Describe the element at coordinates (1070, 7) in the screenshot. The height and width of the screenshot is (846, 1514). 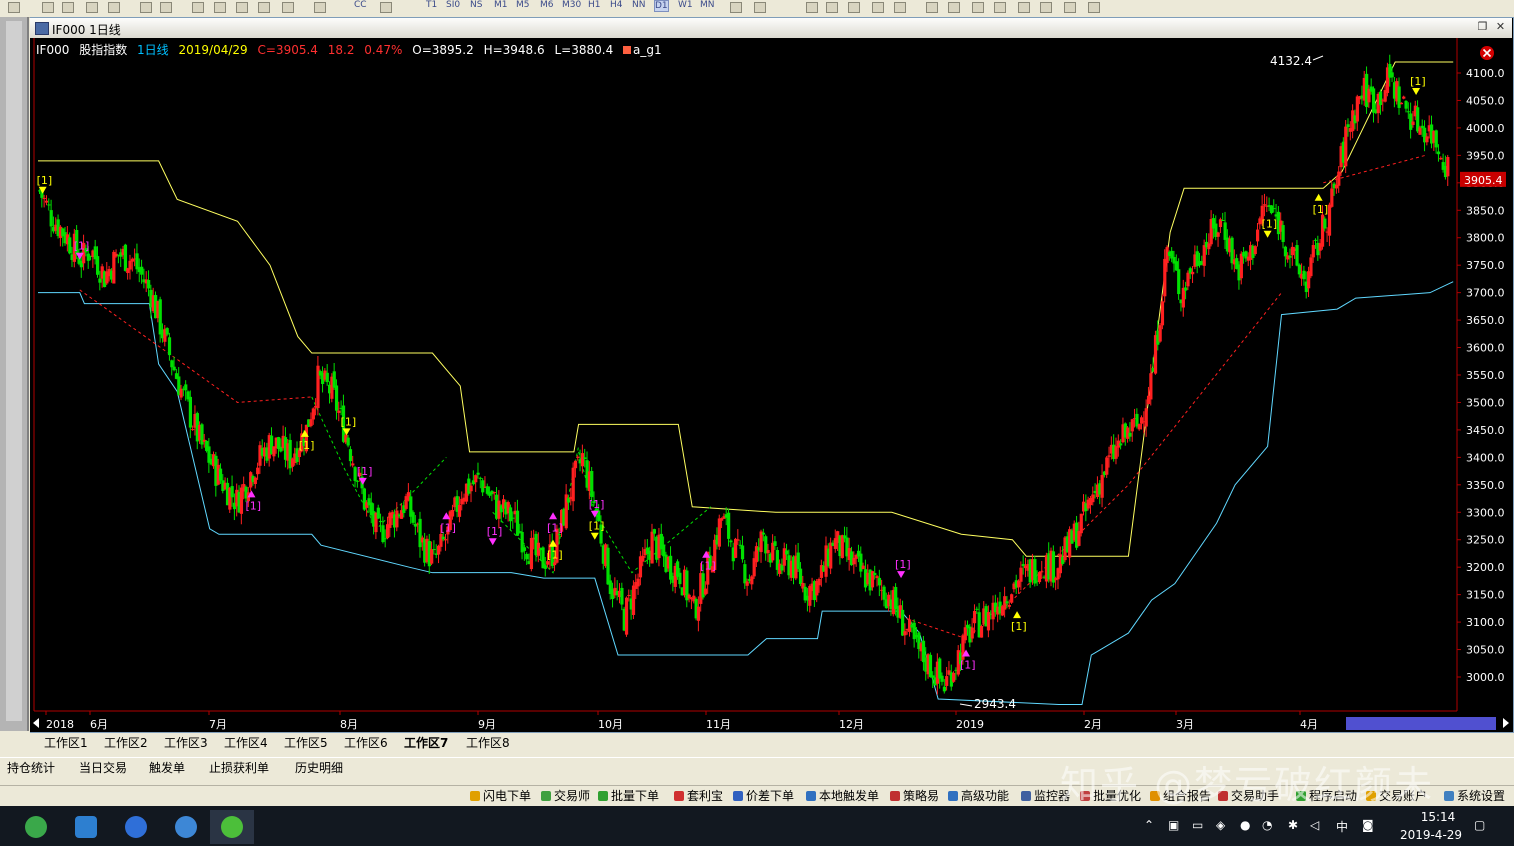
I see `export-icon` at that location.